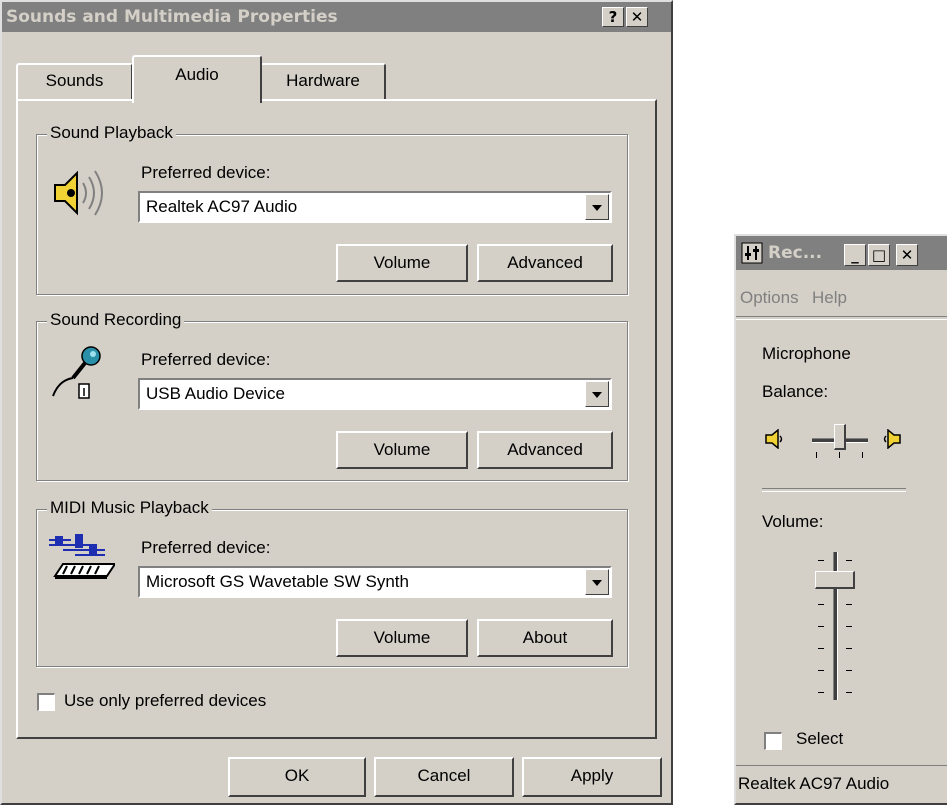  Describe the element at coordinates (277, 581) in the screenshot. I see `midi-device-value: Microsoft GS Wavetable SW Synth` at that location.